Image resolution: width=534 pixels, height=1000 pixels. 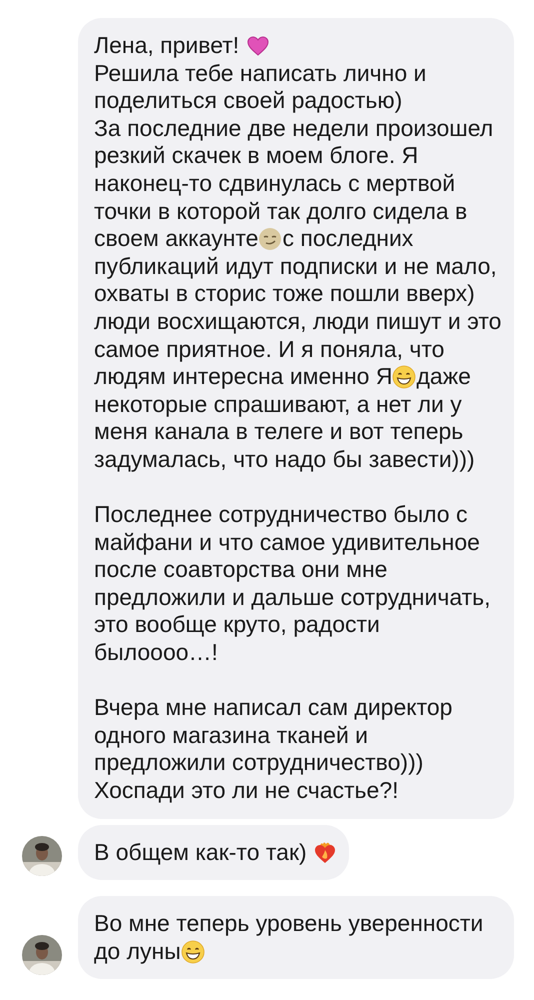 I want to click on message-text: Во мне теперь уровень уверенности до луны, so click(x=289, y=938).